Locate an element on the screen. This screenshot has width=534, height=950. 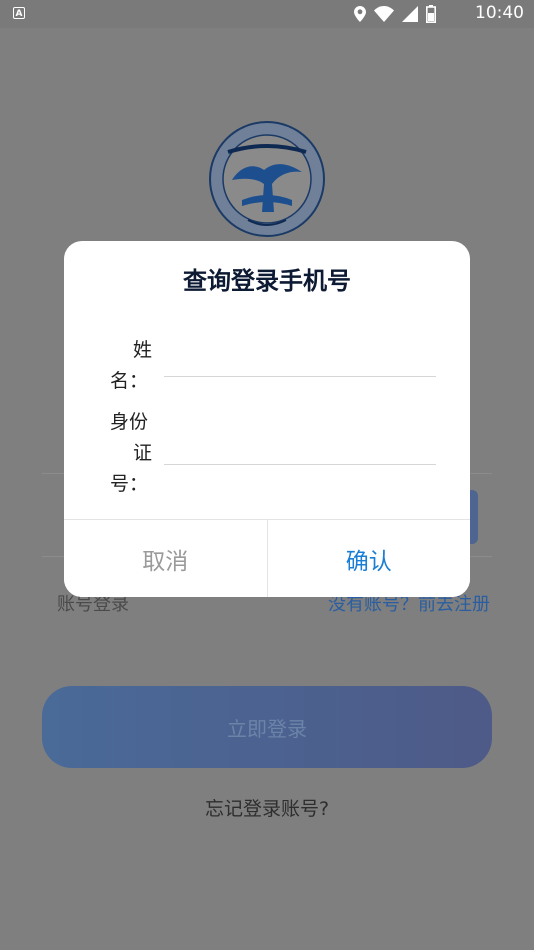
id-label-line3: 号： is located at coordinates (129, 484).